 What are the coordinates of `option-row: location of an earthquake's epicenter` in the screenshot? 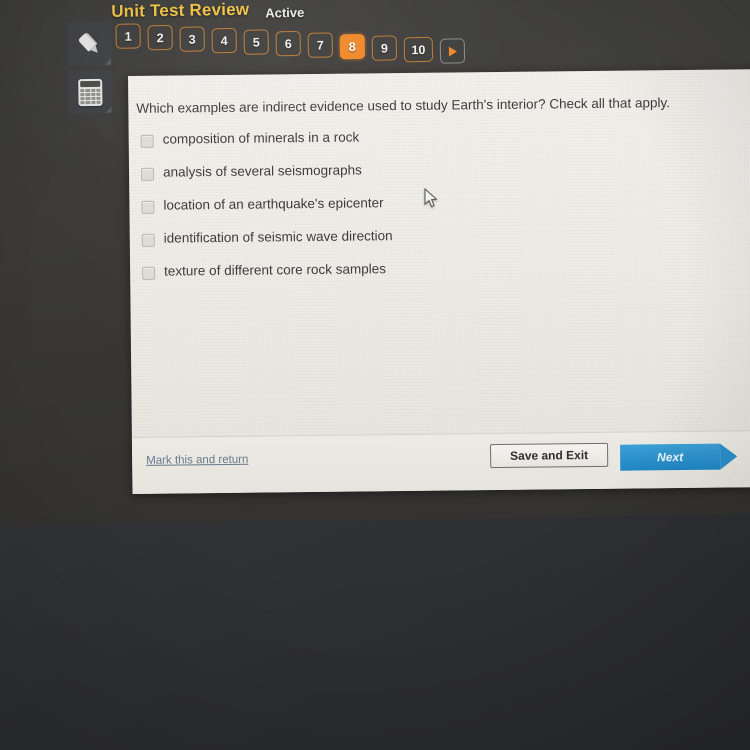 It's located at (401, 203).